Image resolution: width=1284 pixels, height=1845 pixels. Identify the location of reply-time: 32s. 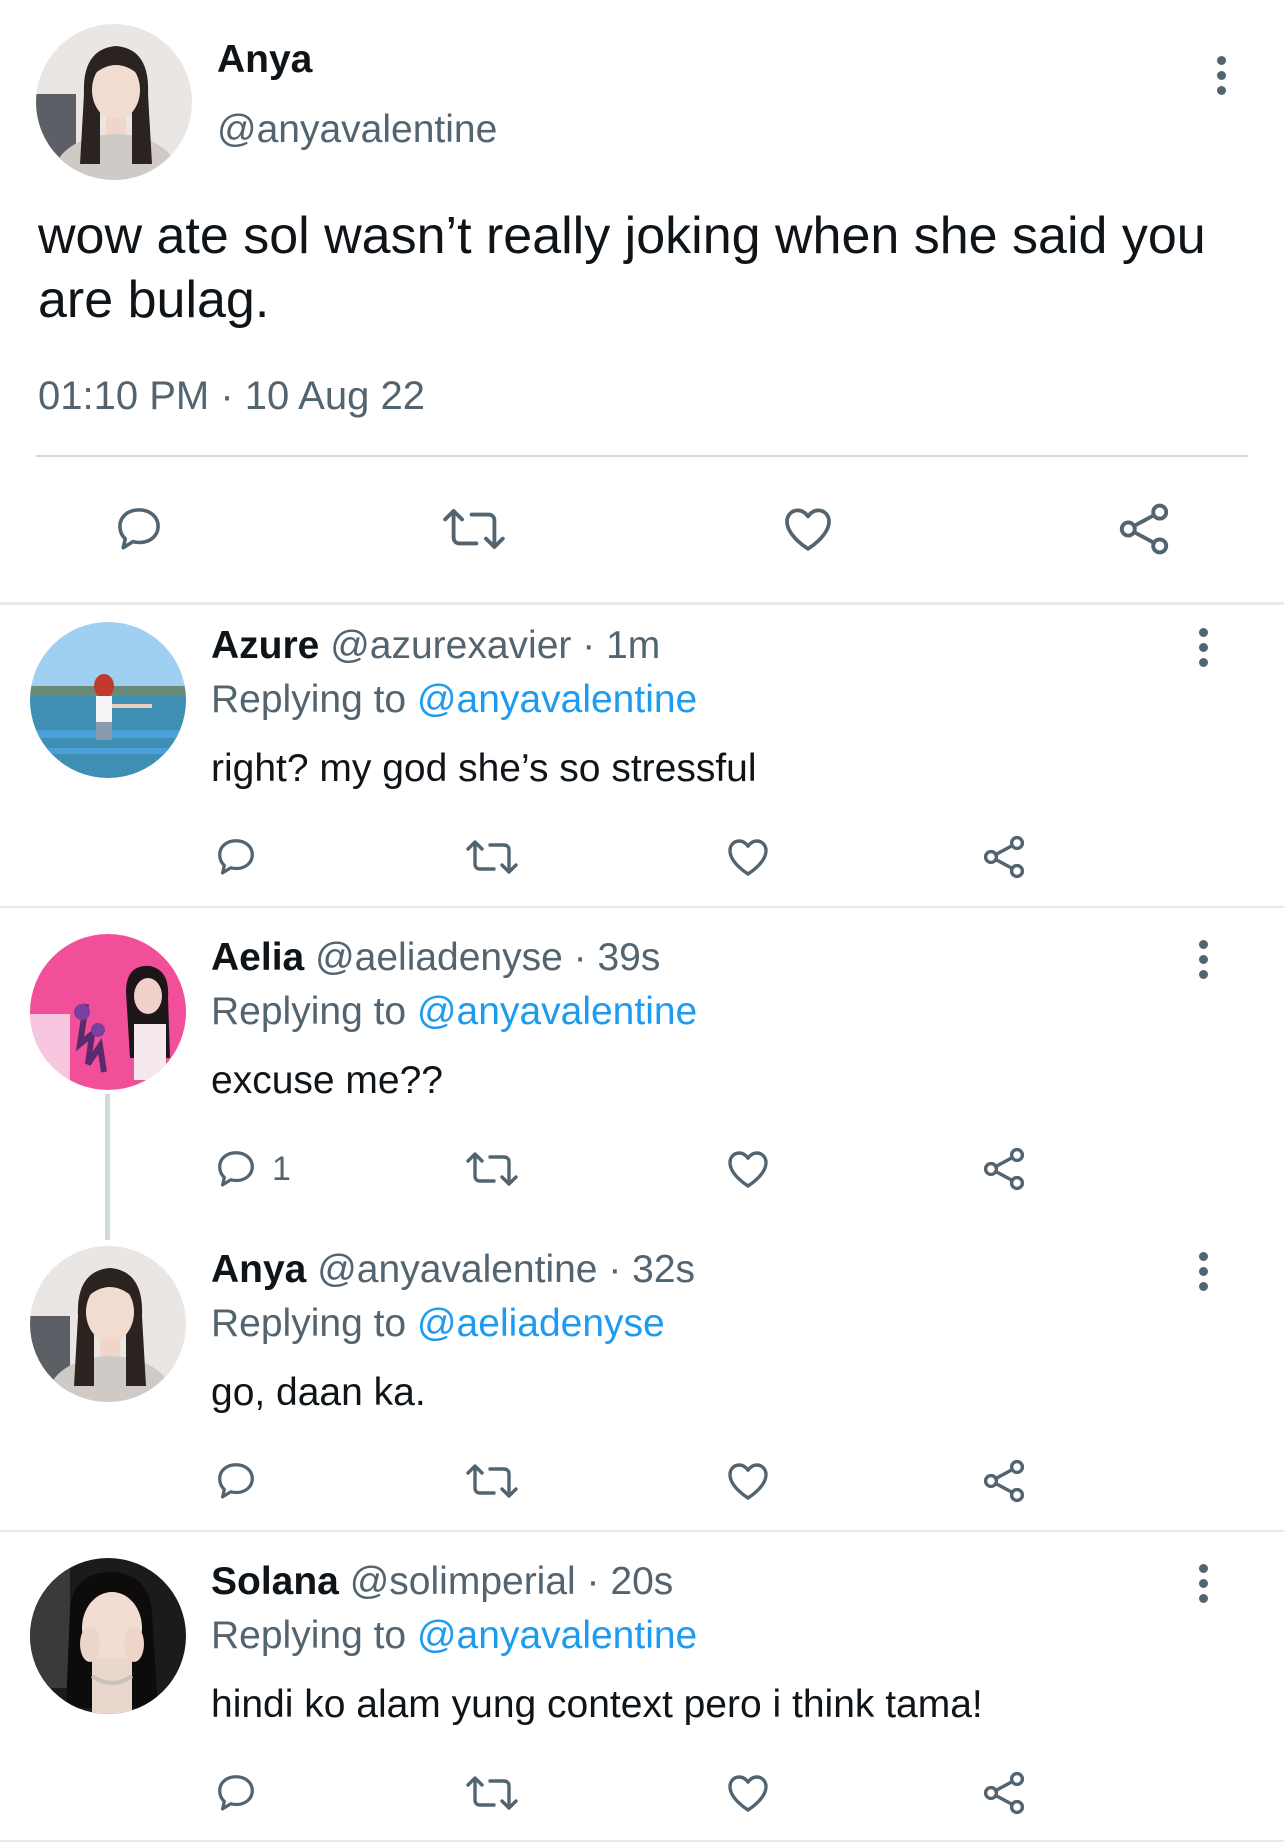
(663, 1269).